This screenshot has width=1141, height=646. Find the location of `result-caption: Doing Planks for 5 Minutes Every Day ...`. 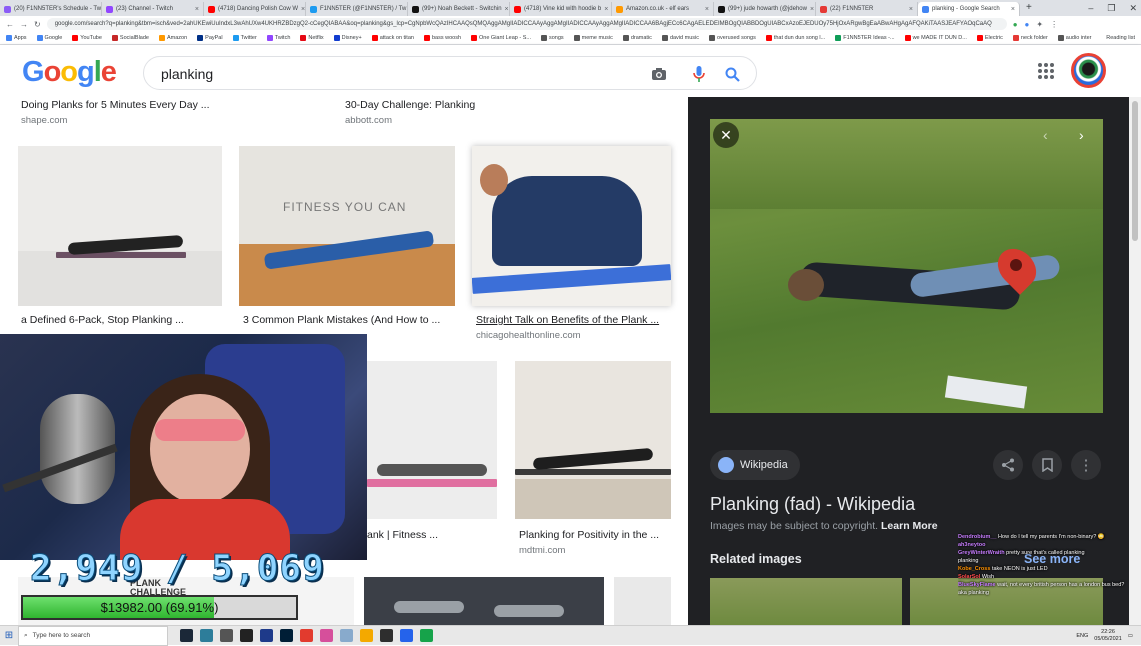

result-caption: Doing Planks for 5 Minutes Every Day ... is located at coordinates (115, 105).